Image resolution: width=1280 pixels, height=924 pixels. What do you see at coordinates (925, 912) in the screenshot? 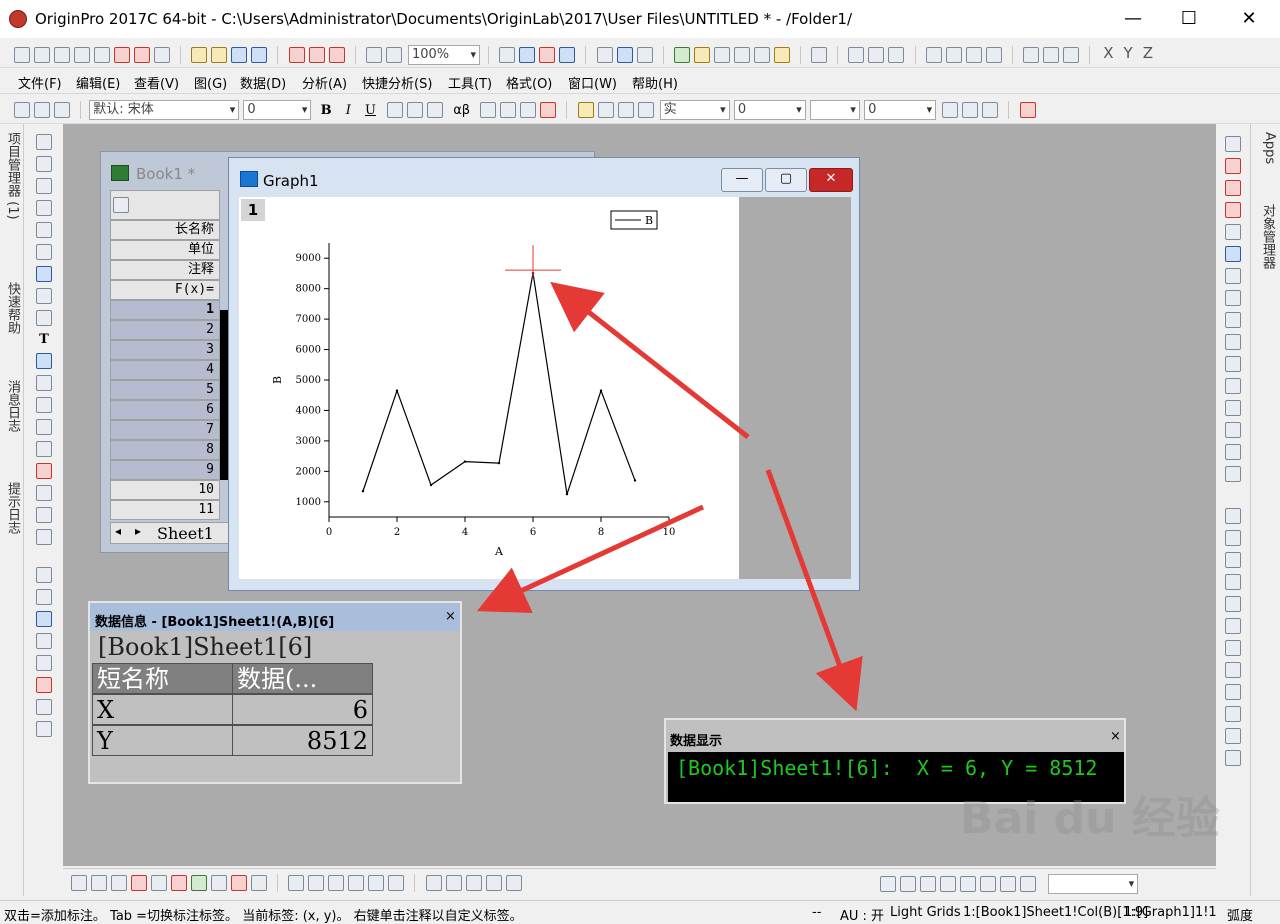
I see `status-grids: Light Grids` at bounding box center [925, 912].